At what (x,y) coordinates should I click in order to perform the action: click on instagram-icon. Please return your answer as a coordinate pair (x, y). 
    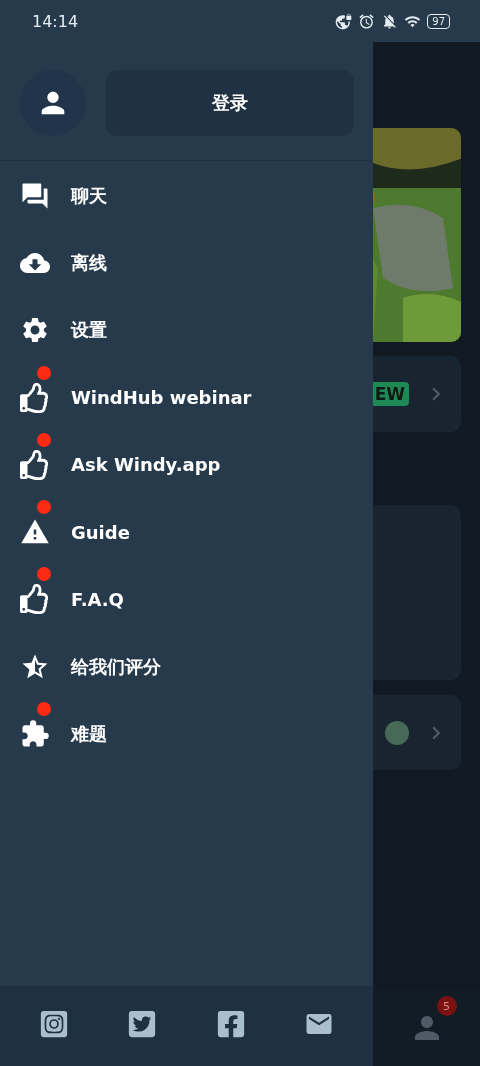
    Looking at the image, I should click on (54, 1024).